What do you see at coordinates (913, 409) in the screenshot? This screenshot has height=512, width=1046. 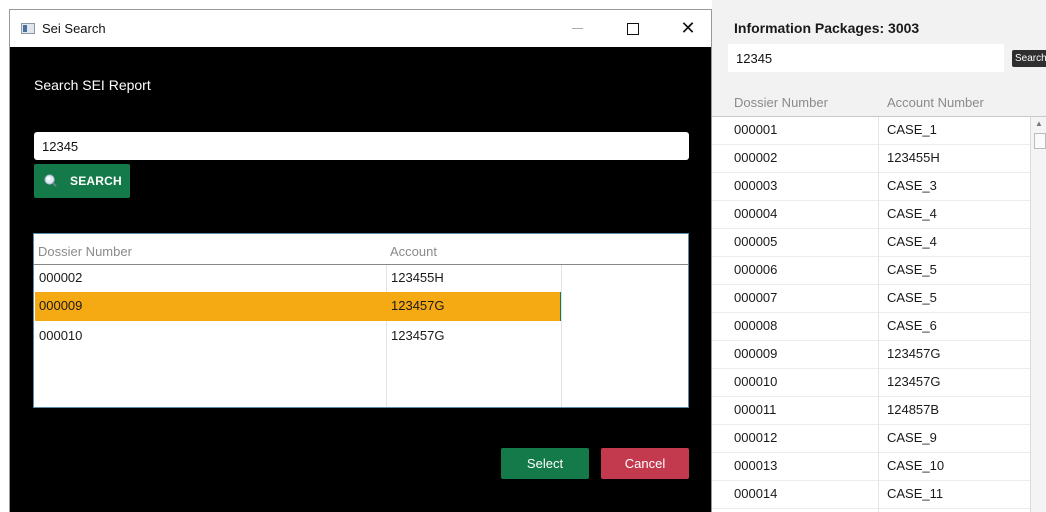 I see `account-cell: 124857B` at bounding box center [913, 409].